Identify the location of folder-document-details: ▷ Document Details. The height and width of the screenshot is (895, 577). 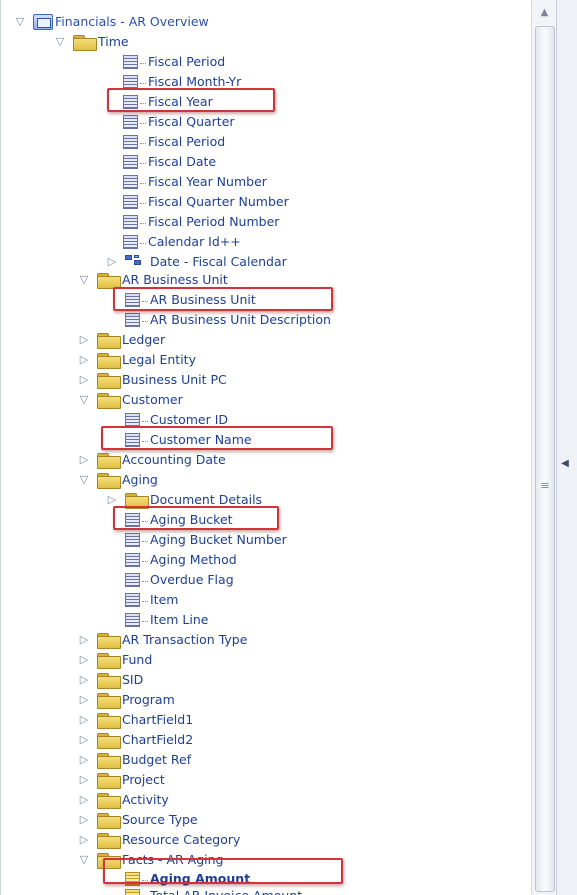
(183, 500).